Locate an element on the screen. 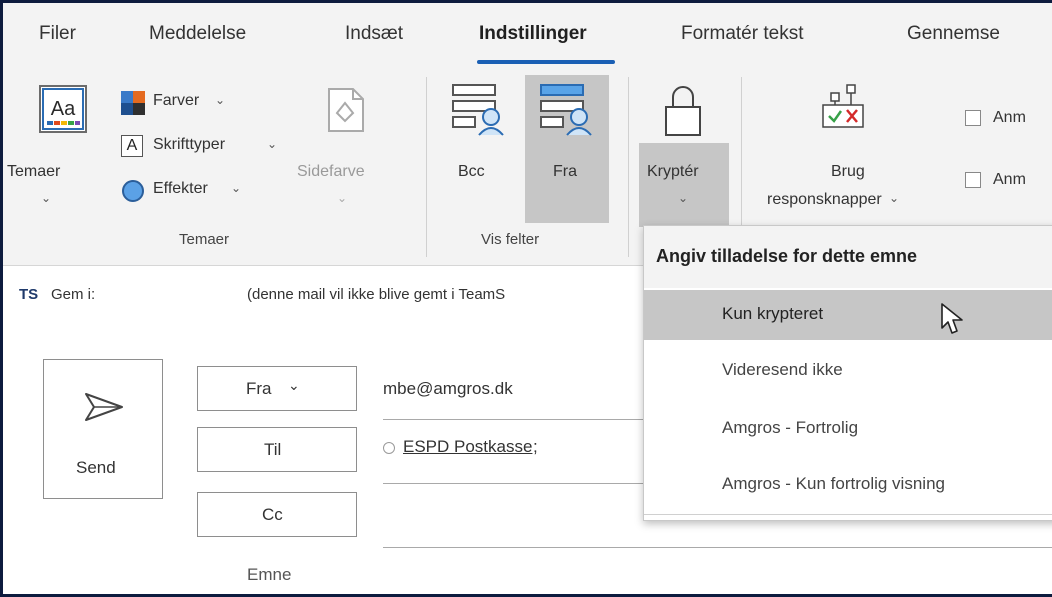 This screenshot has width=1052, height=597. menu-item-label: Videresend ikke is located at coordinates (782, 369).